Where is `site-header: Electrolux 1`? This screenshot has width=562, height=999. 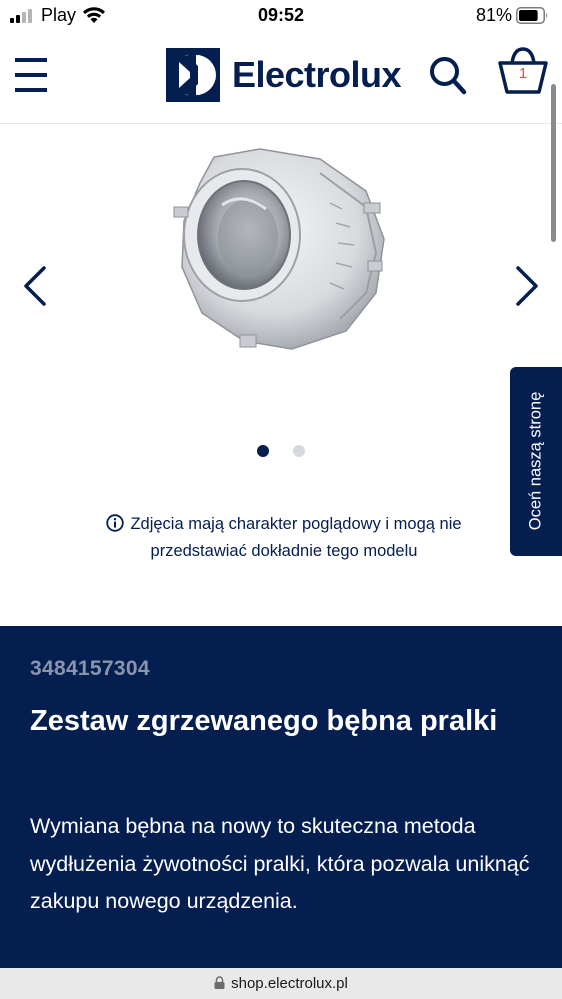
site-header: Electrolux 1 is located at coordinates (281, 78).